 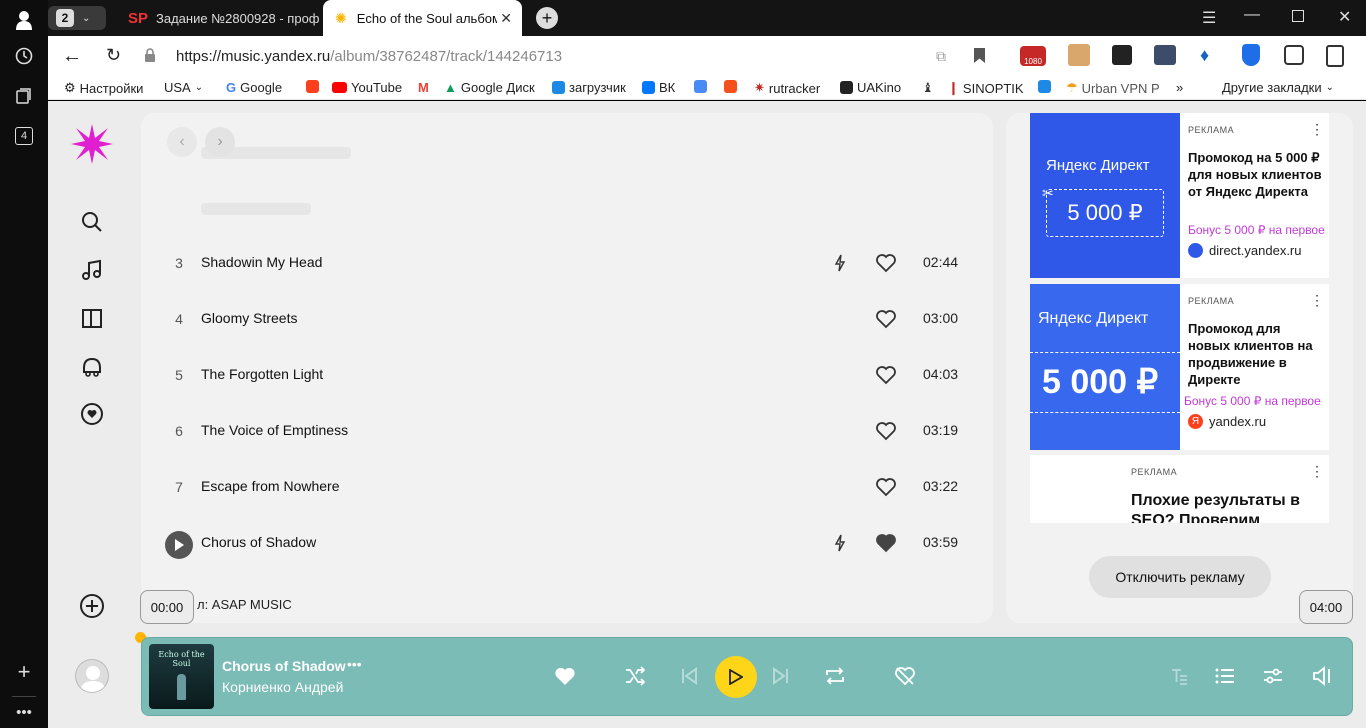 I want to click on play-button, so click(x=736, y=677).